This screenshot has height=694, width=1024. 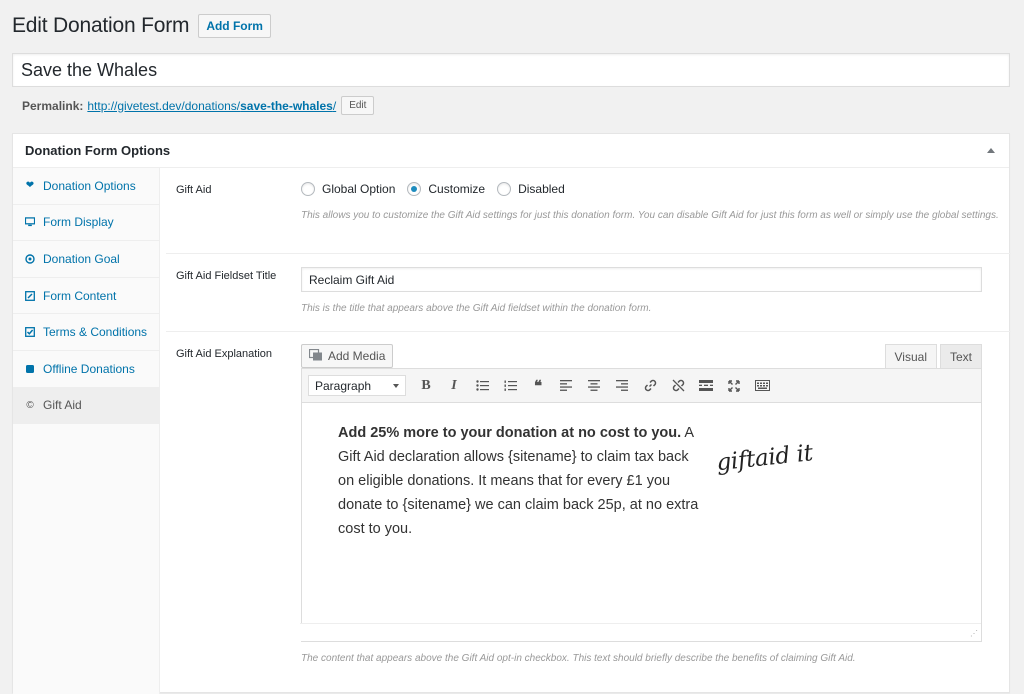 I want to click on add-media-label: Add Media, so click(x=357, y=356).